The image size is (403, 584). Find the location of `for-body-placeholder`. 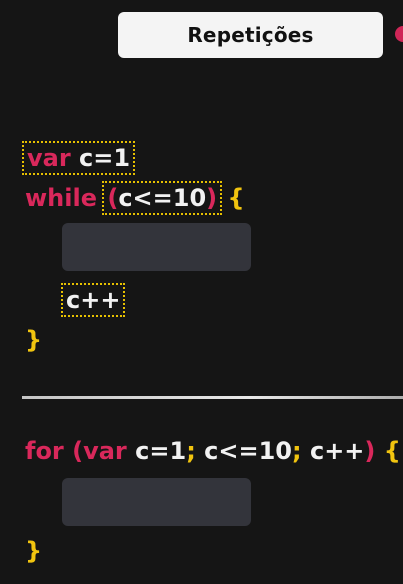

for-body-placeholder is located at coordinates (156, 502).